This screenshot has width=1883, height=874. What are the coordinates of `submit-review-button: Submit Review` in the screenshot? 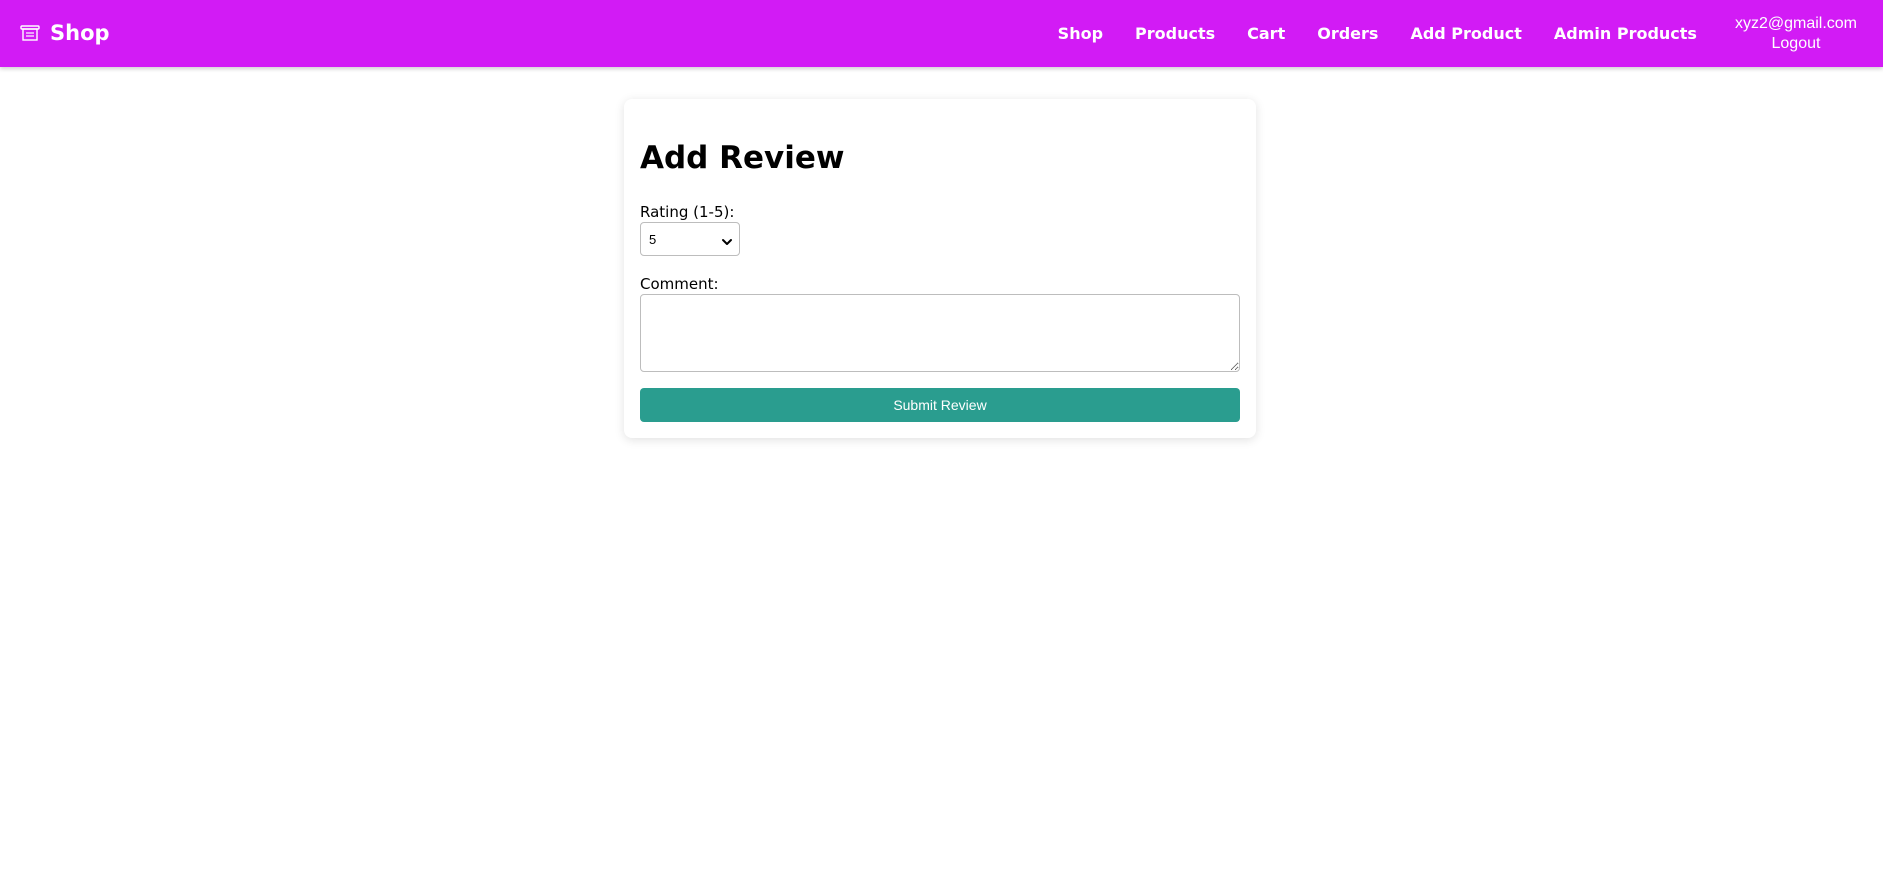 It's located at (940, 405).